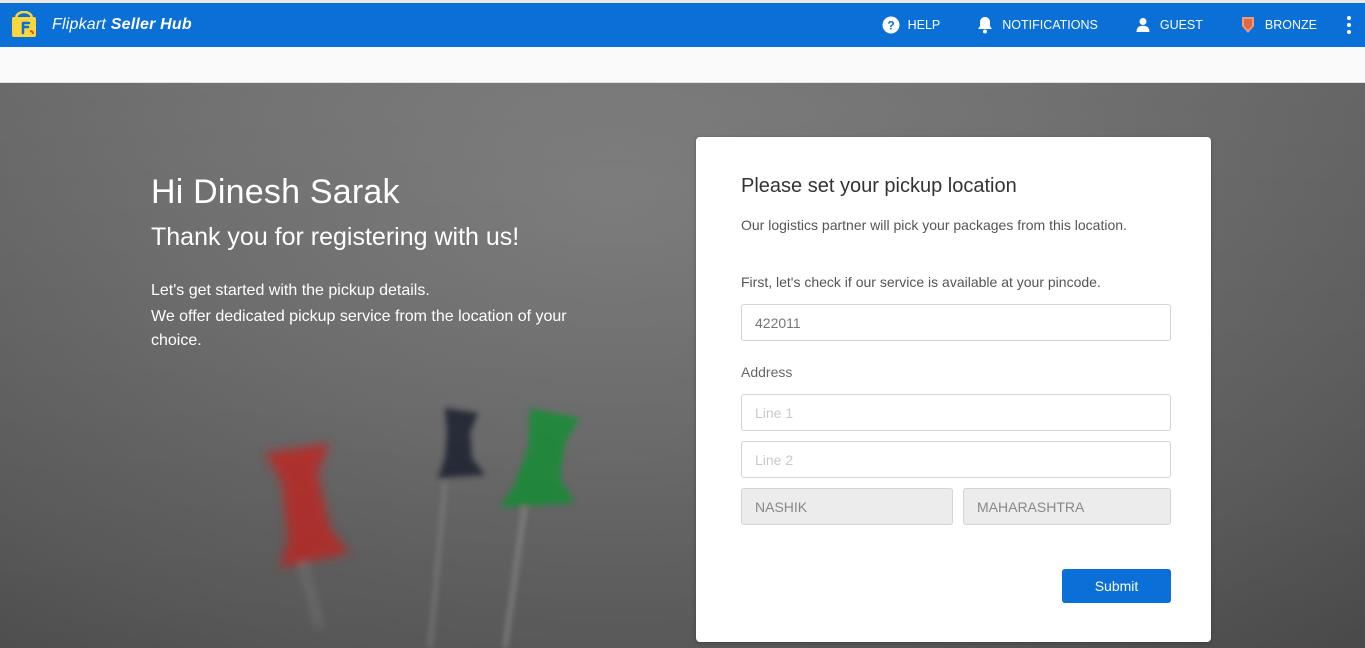 The width and height of the screenshot is (1365, 648). I want to click on address-label: Address, so click(767, 372).